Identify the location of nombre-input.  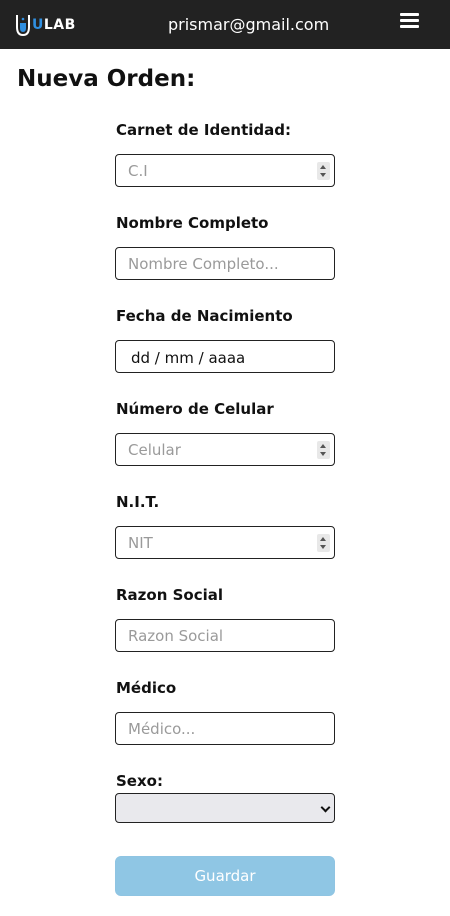
(225, 263).